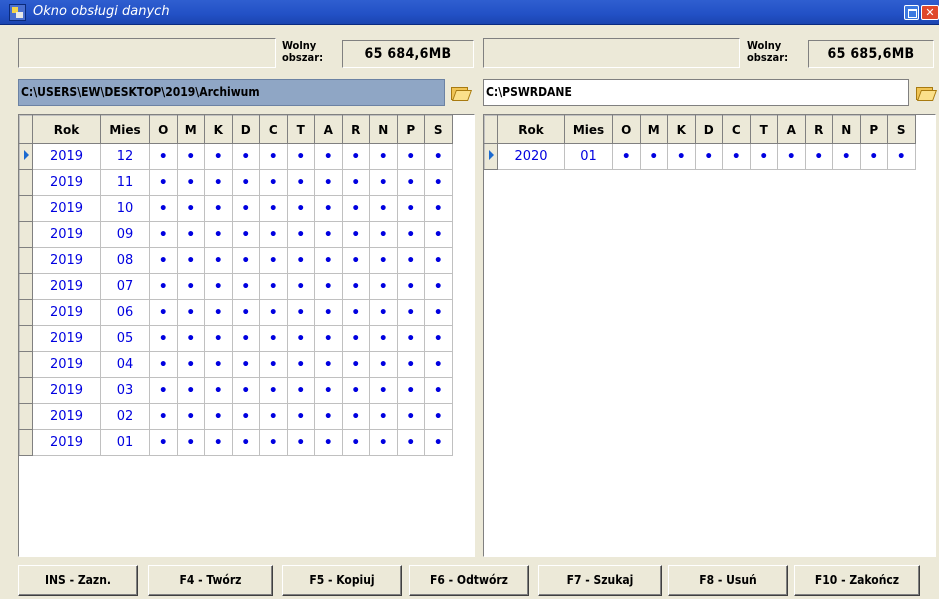 The width and height of the screenshot is (939, 599). I want to click on right-path-field: C:\PSWRDANE, so click(696, 92).